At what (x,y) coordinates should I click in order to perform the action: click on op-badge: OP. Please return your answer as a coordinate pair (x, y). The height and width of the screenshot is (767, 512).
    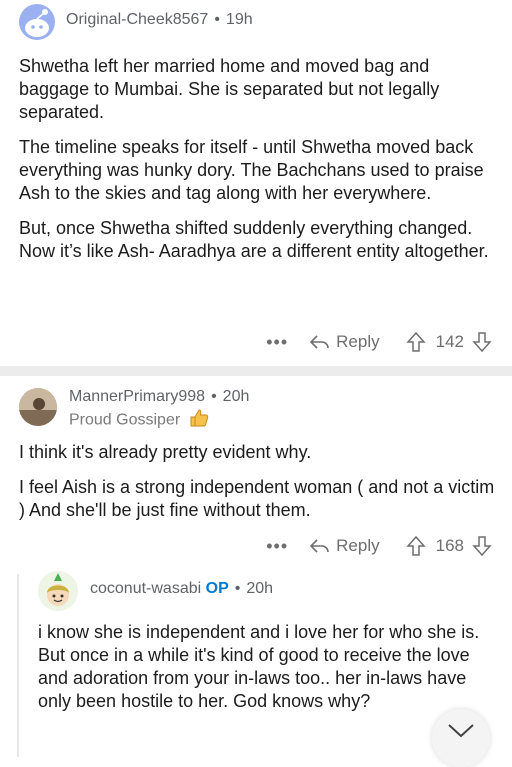
    Looking at the image, I should click on (217, 588).